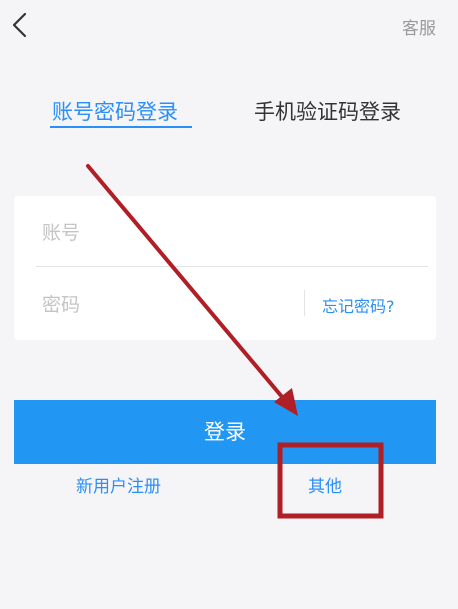 The width and height of the screenshot is (458, 609). Describe the element at coordinates (232, 266) in the screenshot. I see `field-divider` at that location.